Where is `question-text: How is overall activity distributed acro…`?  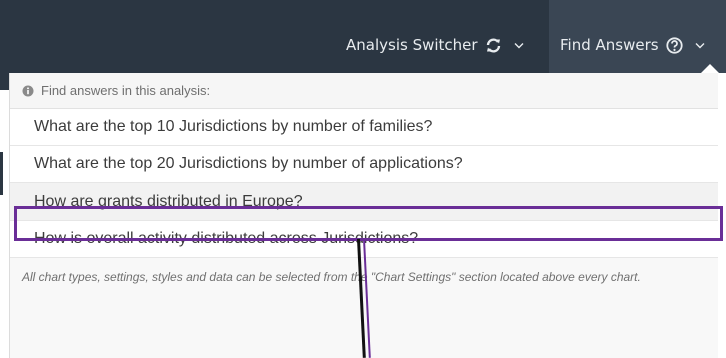
question-text: How is overall activity distributed acro… is located at coordinates (226, 238).